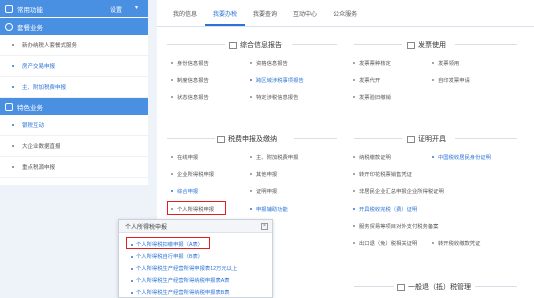 This screenshot has height=298, width=534. Describe the element at coordinates (195, 226) in the screenshot. I see `popup-header: 个人所得税申报 ×` at that location.